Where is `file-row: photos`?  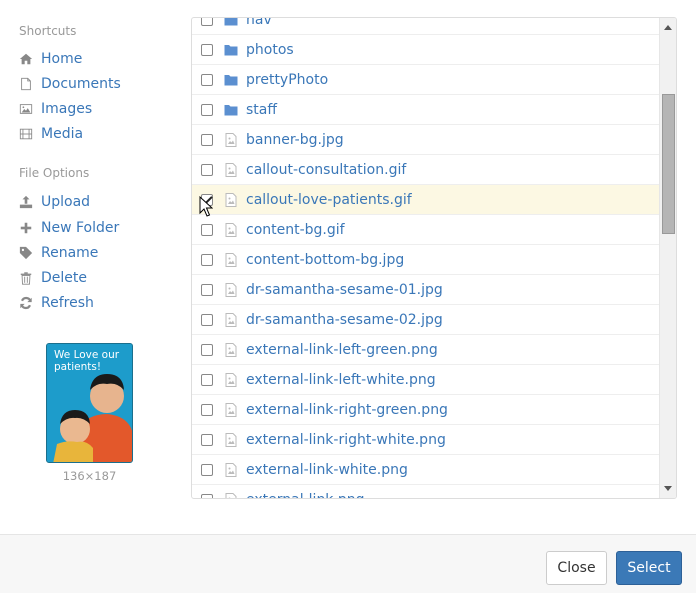
file-row: photos is located at coordinates (425, 50).